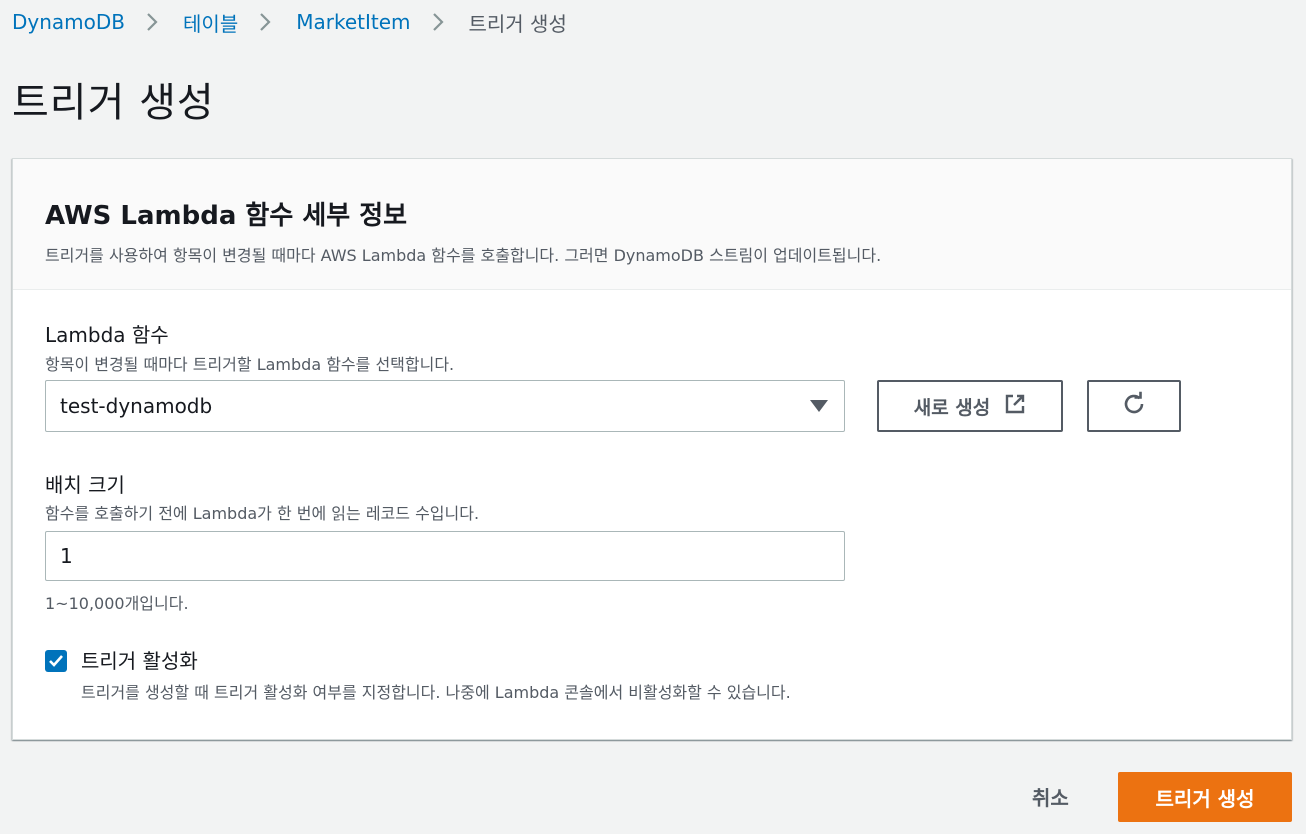 This screenshot has height=834, width=1306. Describe the element at coordinates (1015, 406) in the screenshot. I see `external-link-icon` at that location.